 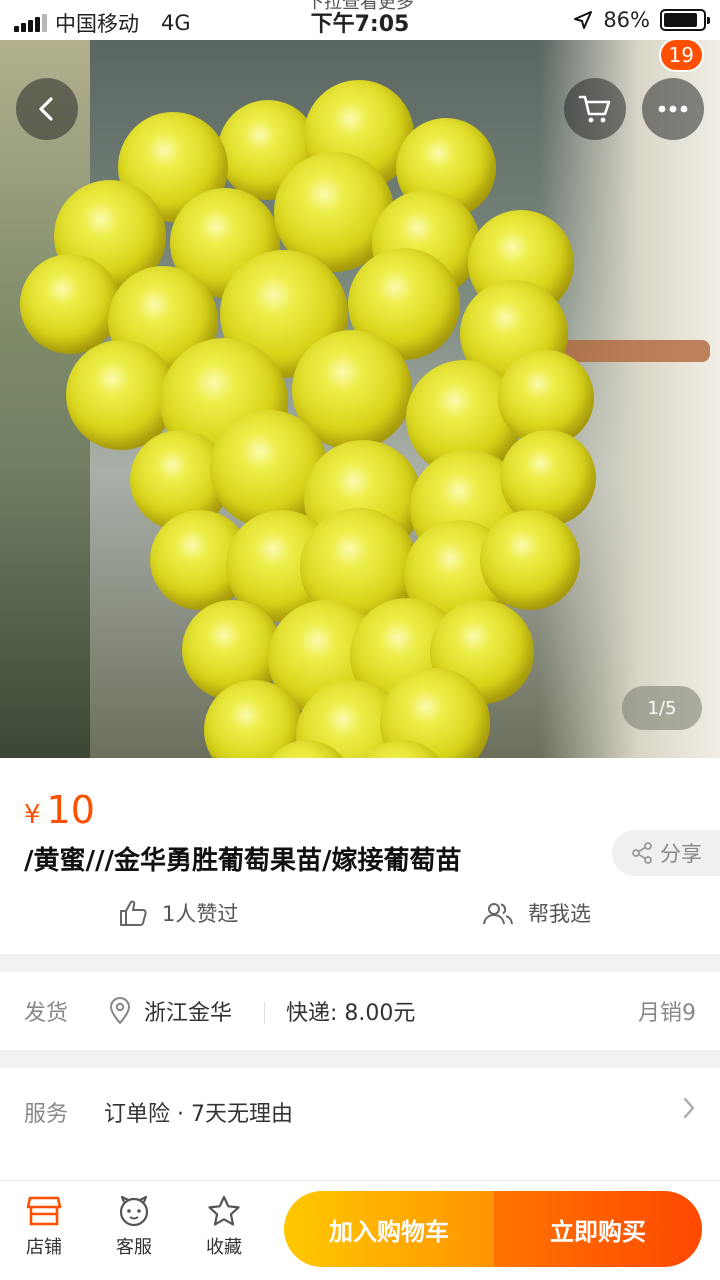 What do you see at coordinates (46, 1013) in the screenshot?
I see `shipping-label: 发货` at bounding box center [46, 1013].